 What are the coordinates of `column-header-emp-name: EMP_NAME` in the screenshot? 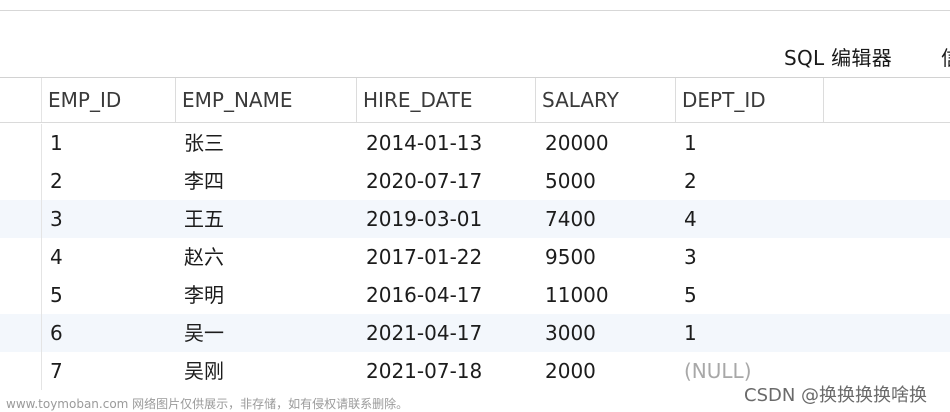 It's located at (266, 100).